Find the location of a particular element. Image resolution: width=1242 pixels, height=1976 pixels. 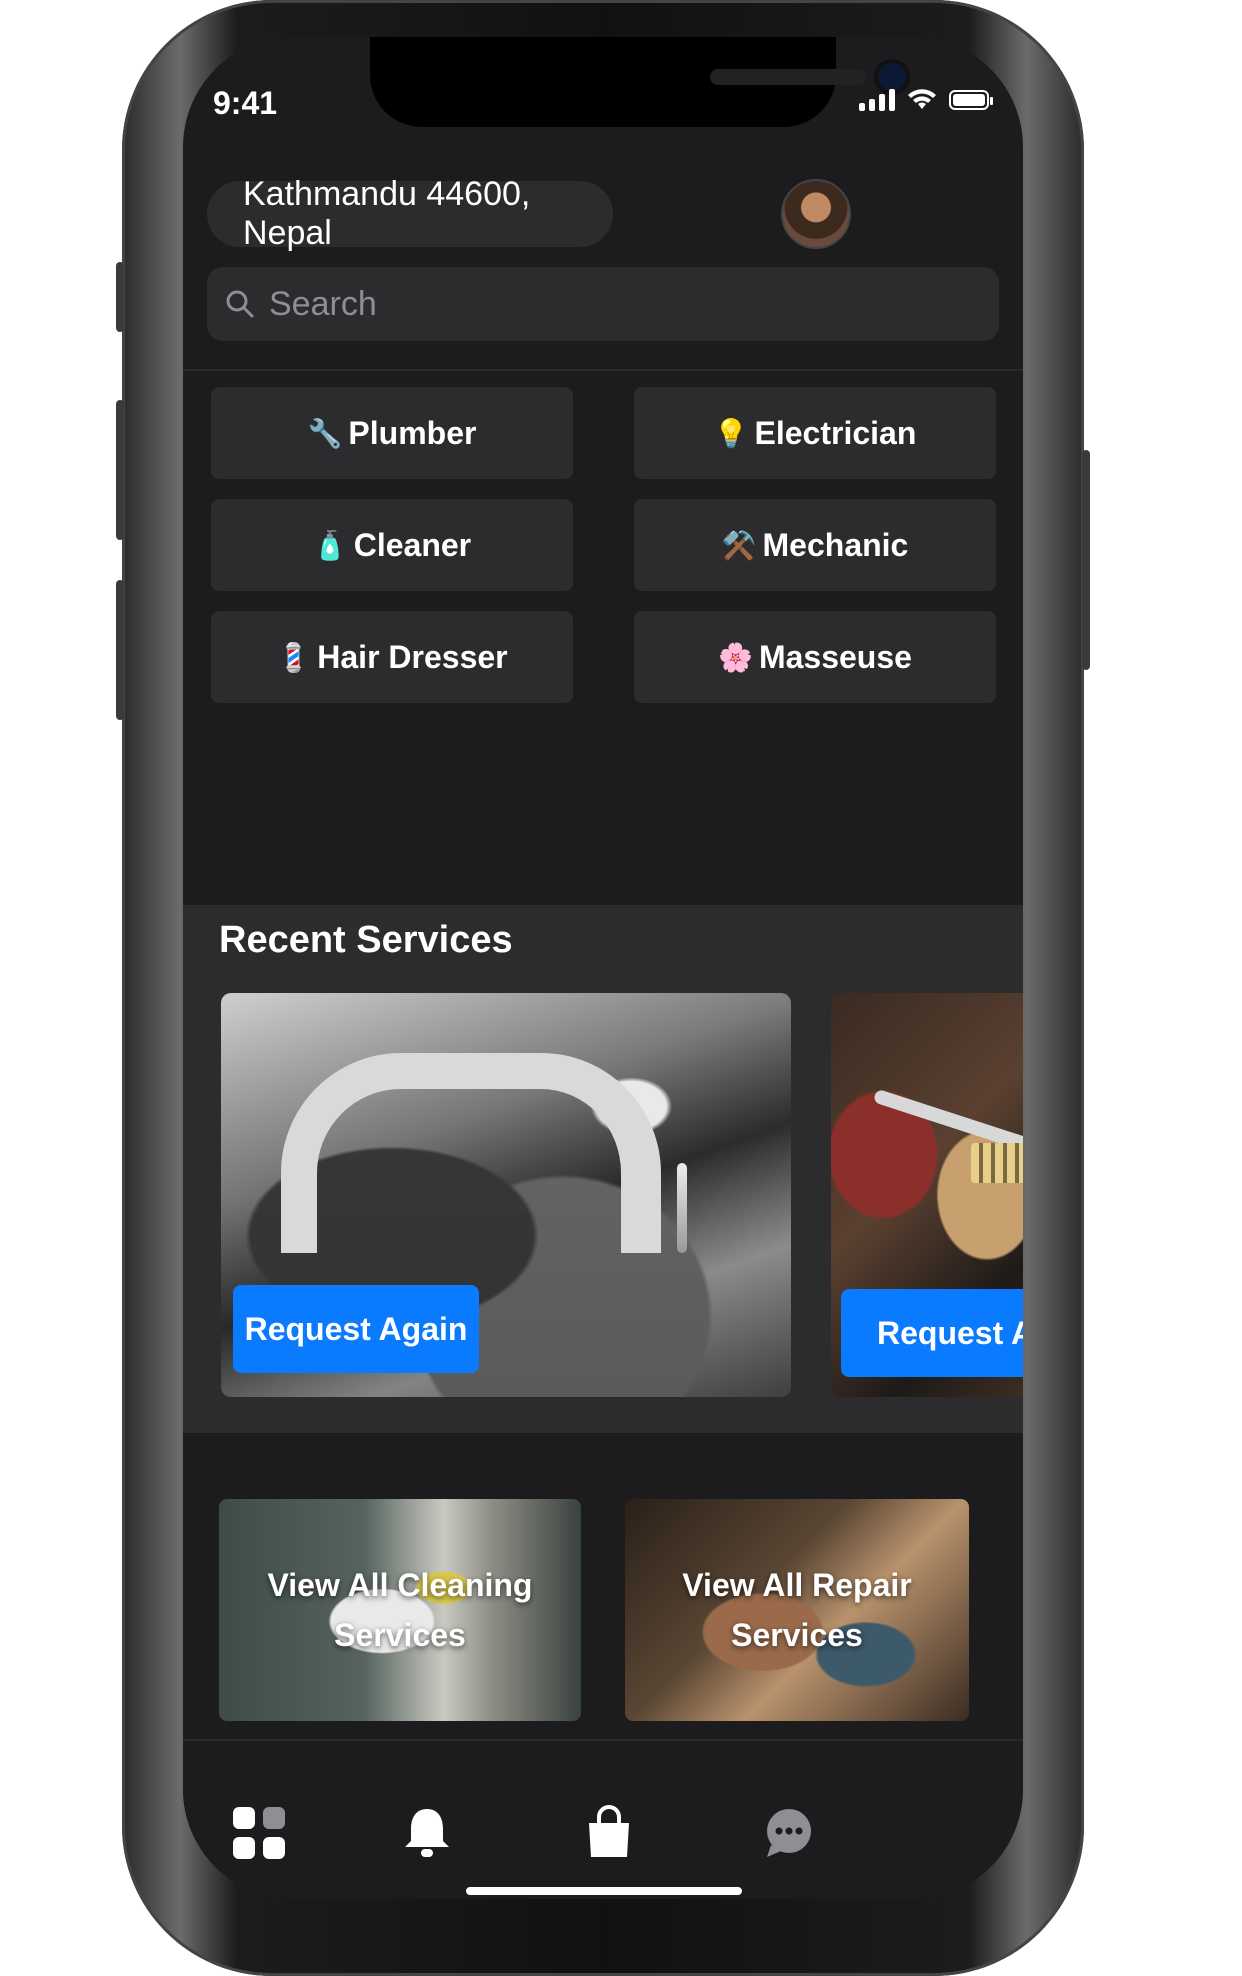

category-label: Mechanic is located at coordinates (835, 544).